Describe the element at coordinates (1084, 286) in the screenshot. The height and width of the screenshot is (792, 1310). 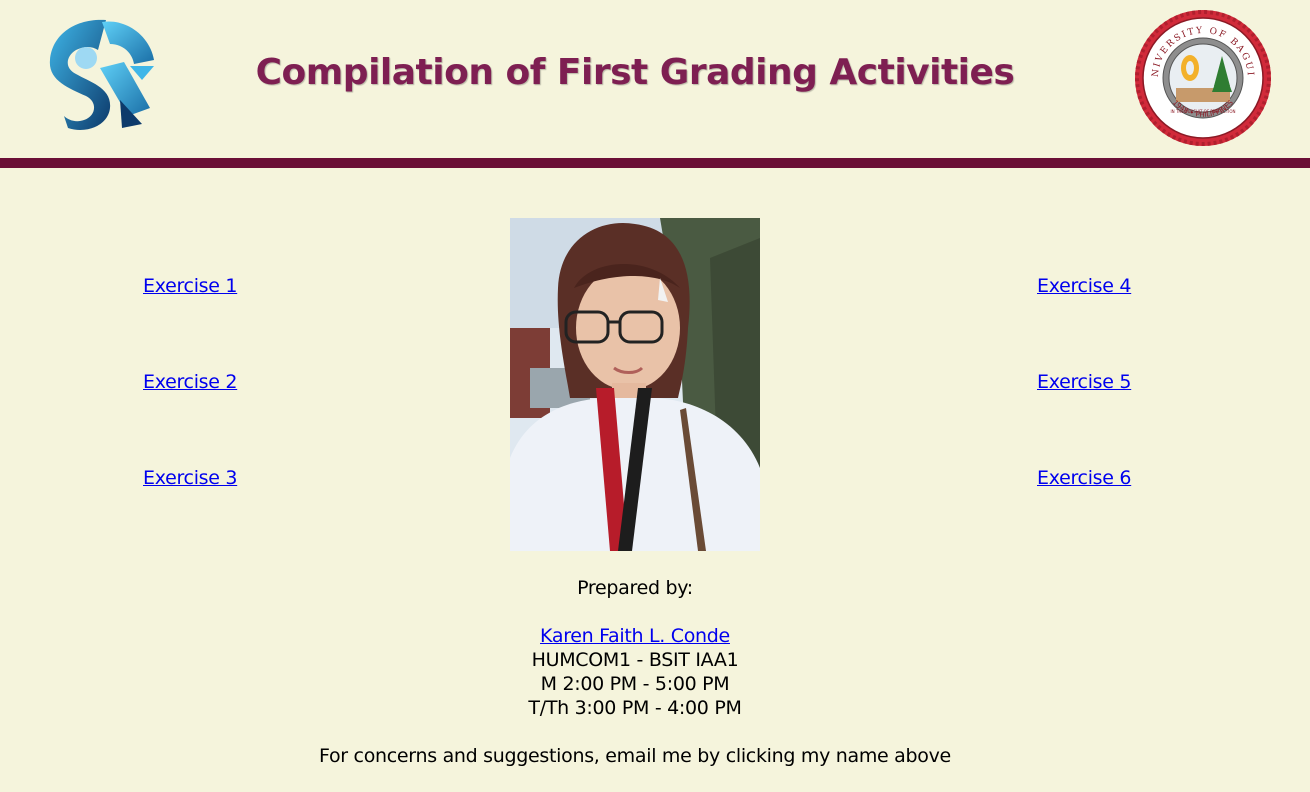
I see `exercise-4-link: Exercise 4` at that location.